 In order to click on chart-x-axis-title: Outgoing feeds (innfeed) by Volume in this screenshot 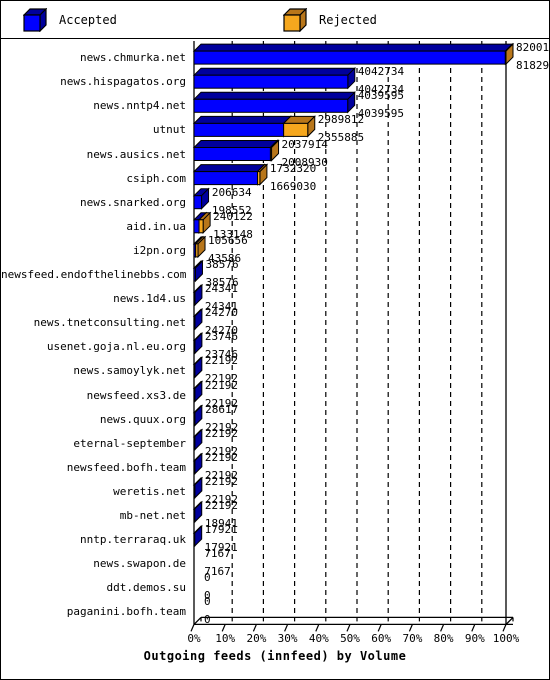, I will do `click(275, 656)`.